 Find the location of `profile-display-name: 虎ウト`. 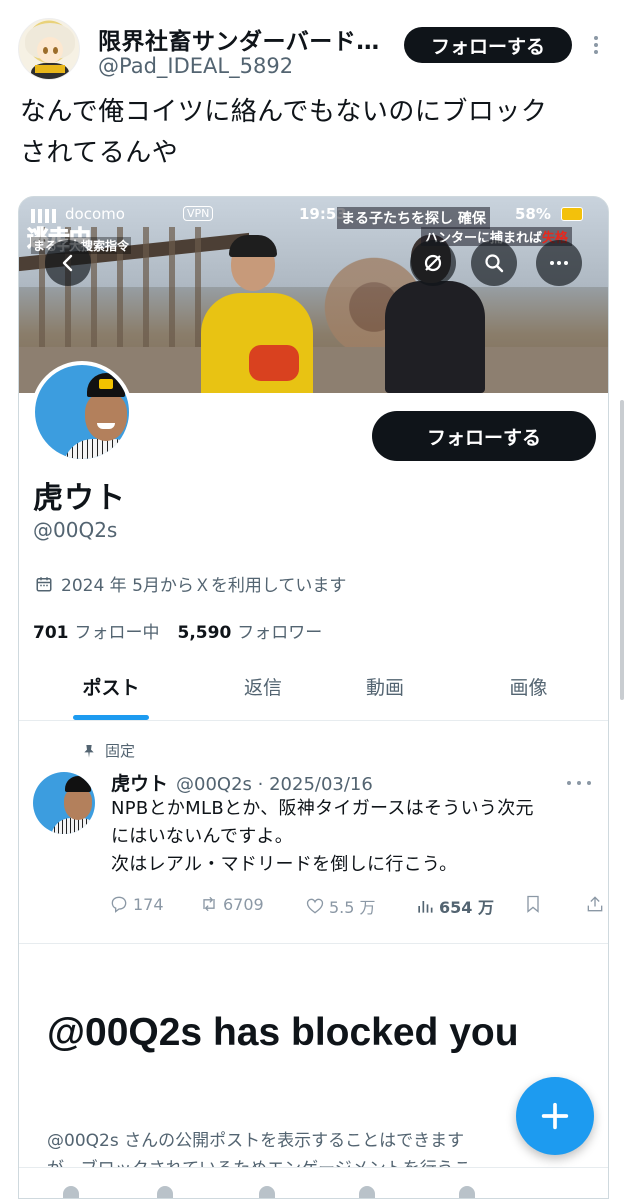

profile-display-name: 虎ウト is located at coordinates (79, 498).